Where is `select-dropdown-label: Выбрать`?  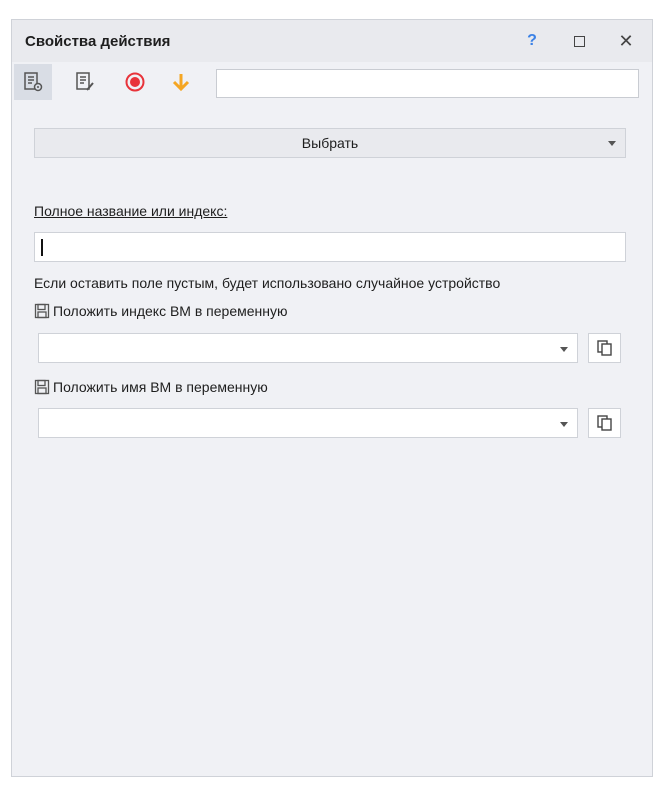
select-dropdown-label: Выбрать is located at coordinates (330, 143).